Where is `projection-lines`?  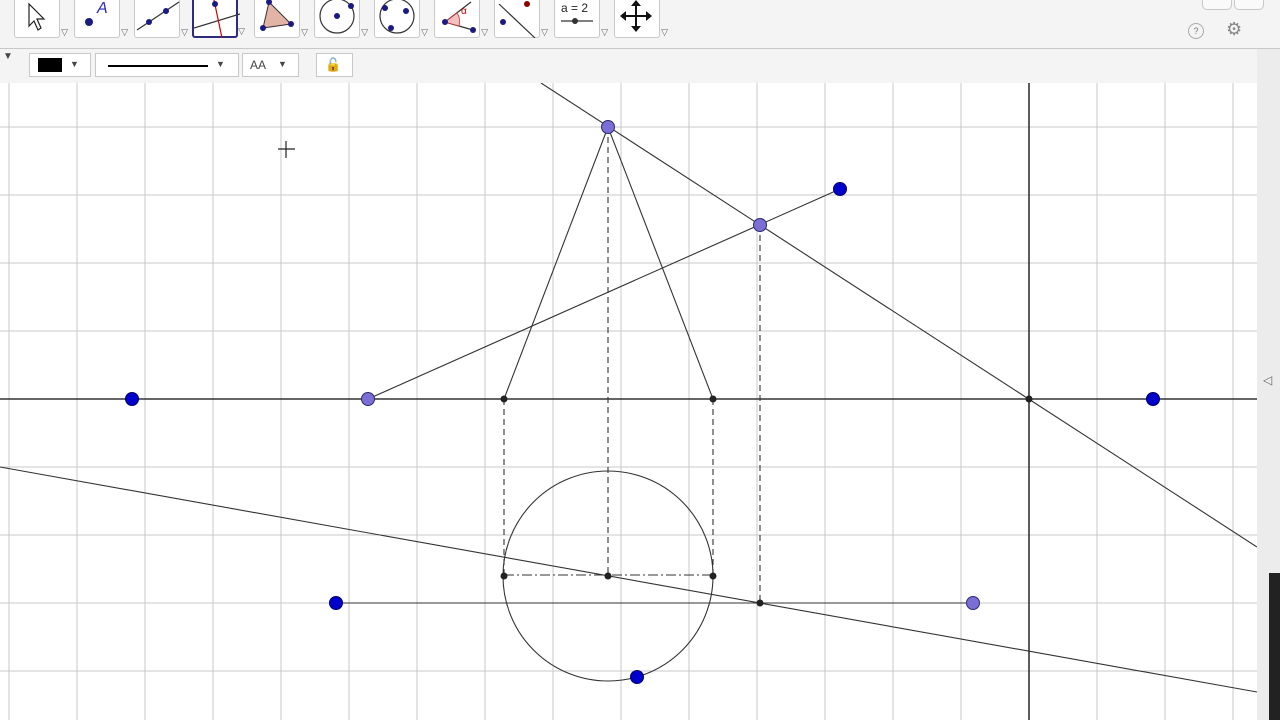
projection-lines is located at coordinates (632, 365).